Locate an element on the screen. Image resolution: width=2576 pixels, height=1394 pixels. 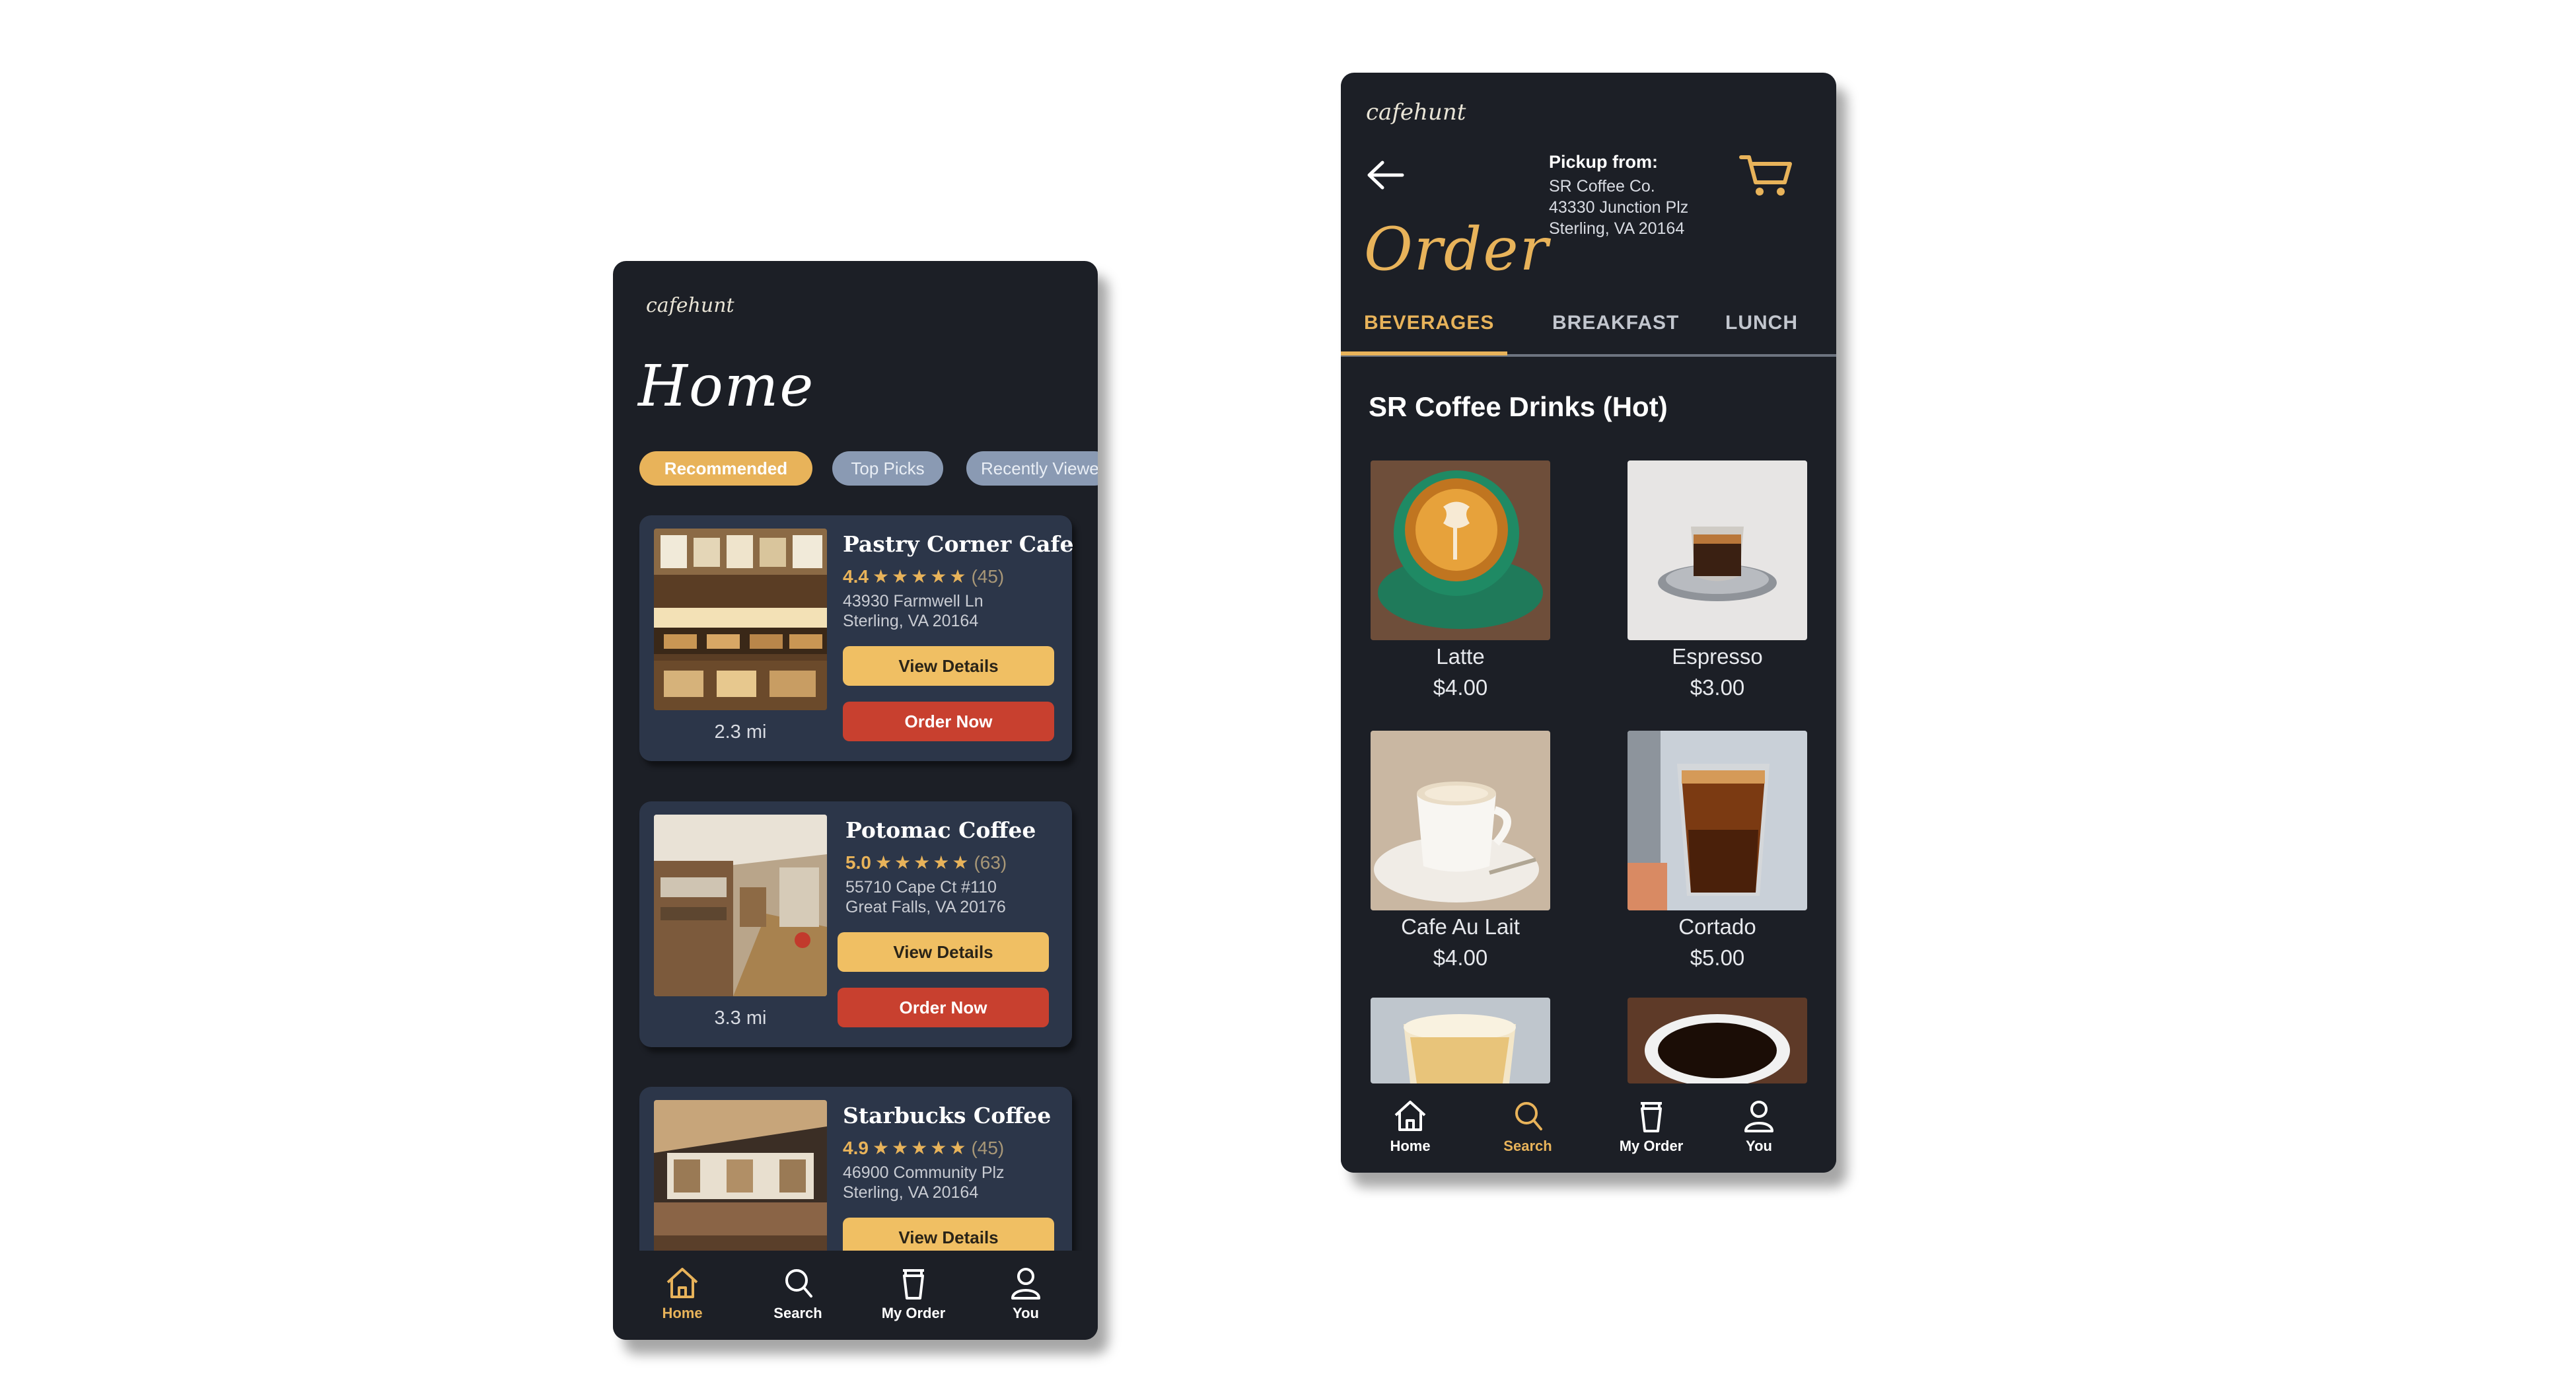
espresso-photo is located at coordinates (1718, 550).